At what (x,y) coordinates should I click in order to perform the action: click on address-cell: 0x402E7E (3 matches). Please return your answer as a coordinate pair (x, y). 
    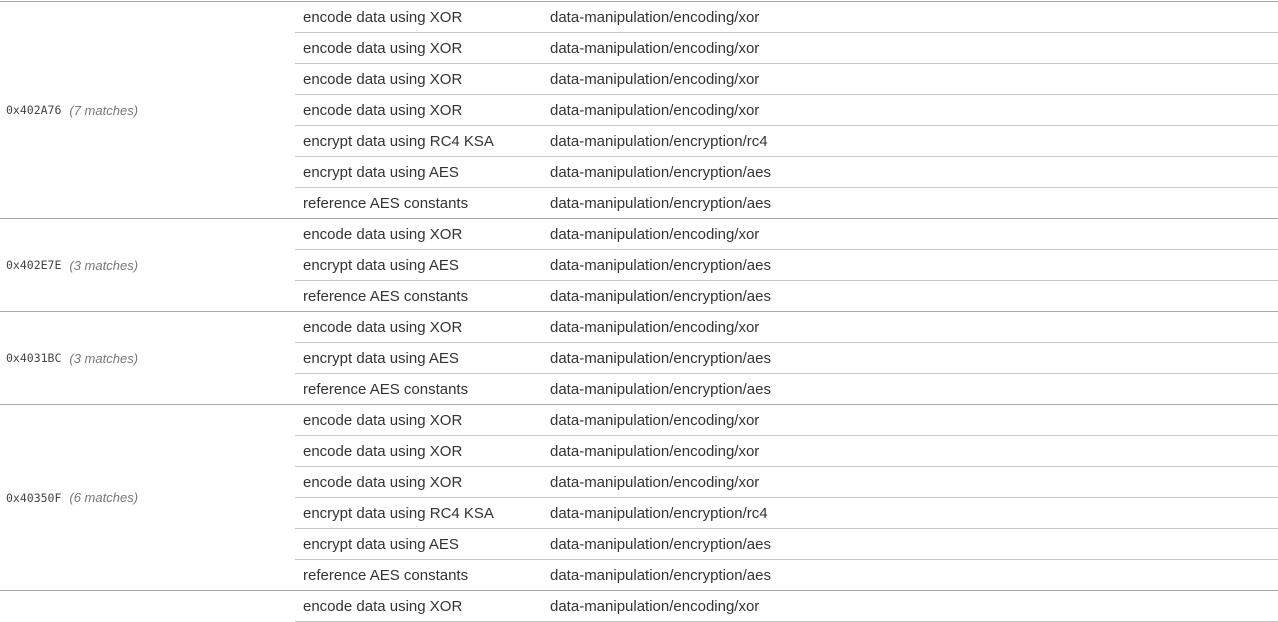
    Looking at the image, I should click on (147, 265).